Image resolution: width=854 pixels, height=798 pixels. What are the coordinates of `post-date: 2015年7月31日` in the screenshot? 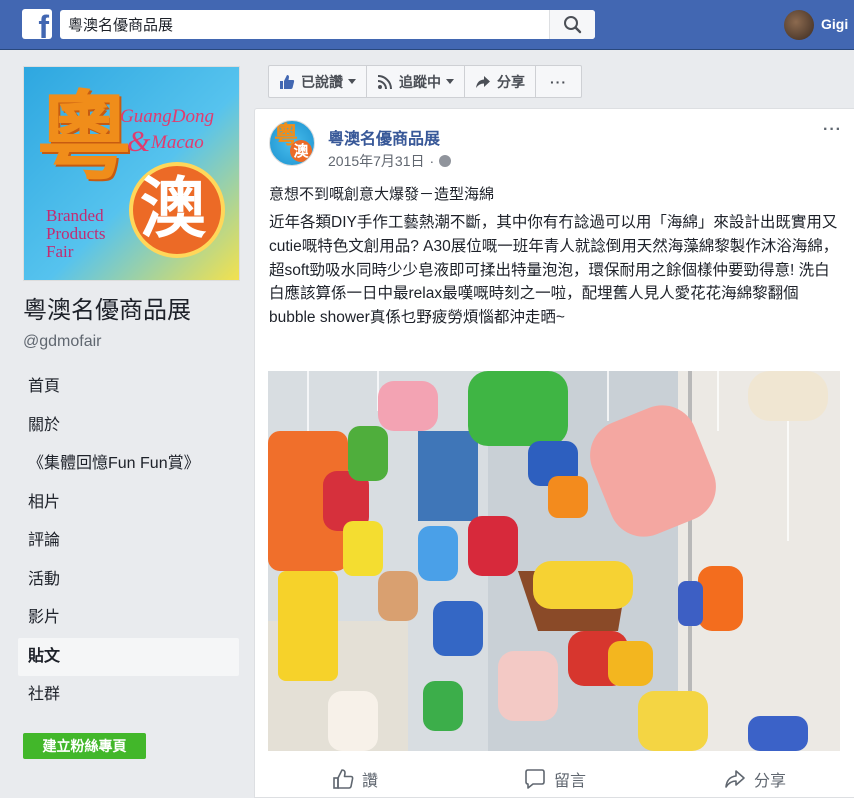 It's located at (376, 161).